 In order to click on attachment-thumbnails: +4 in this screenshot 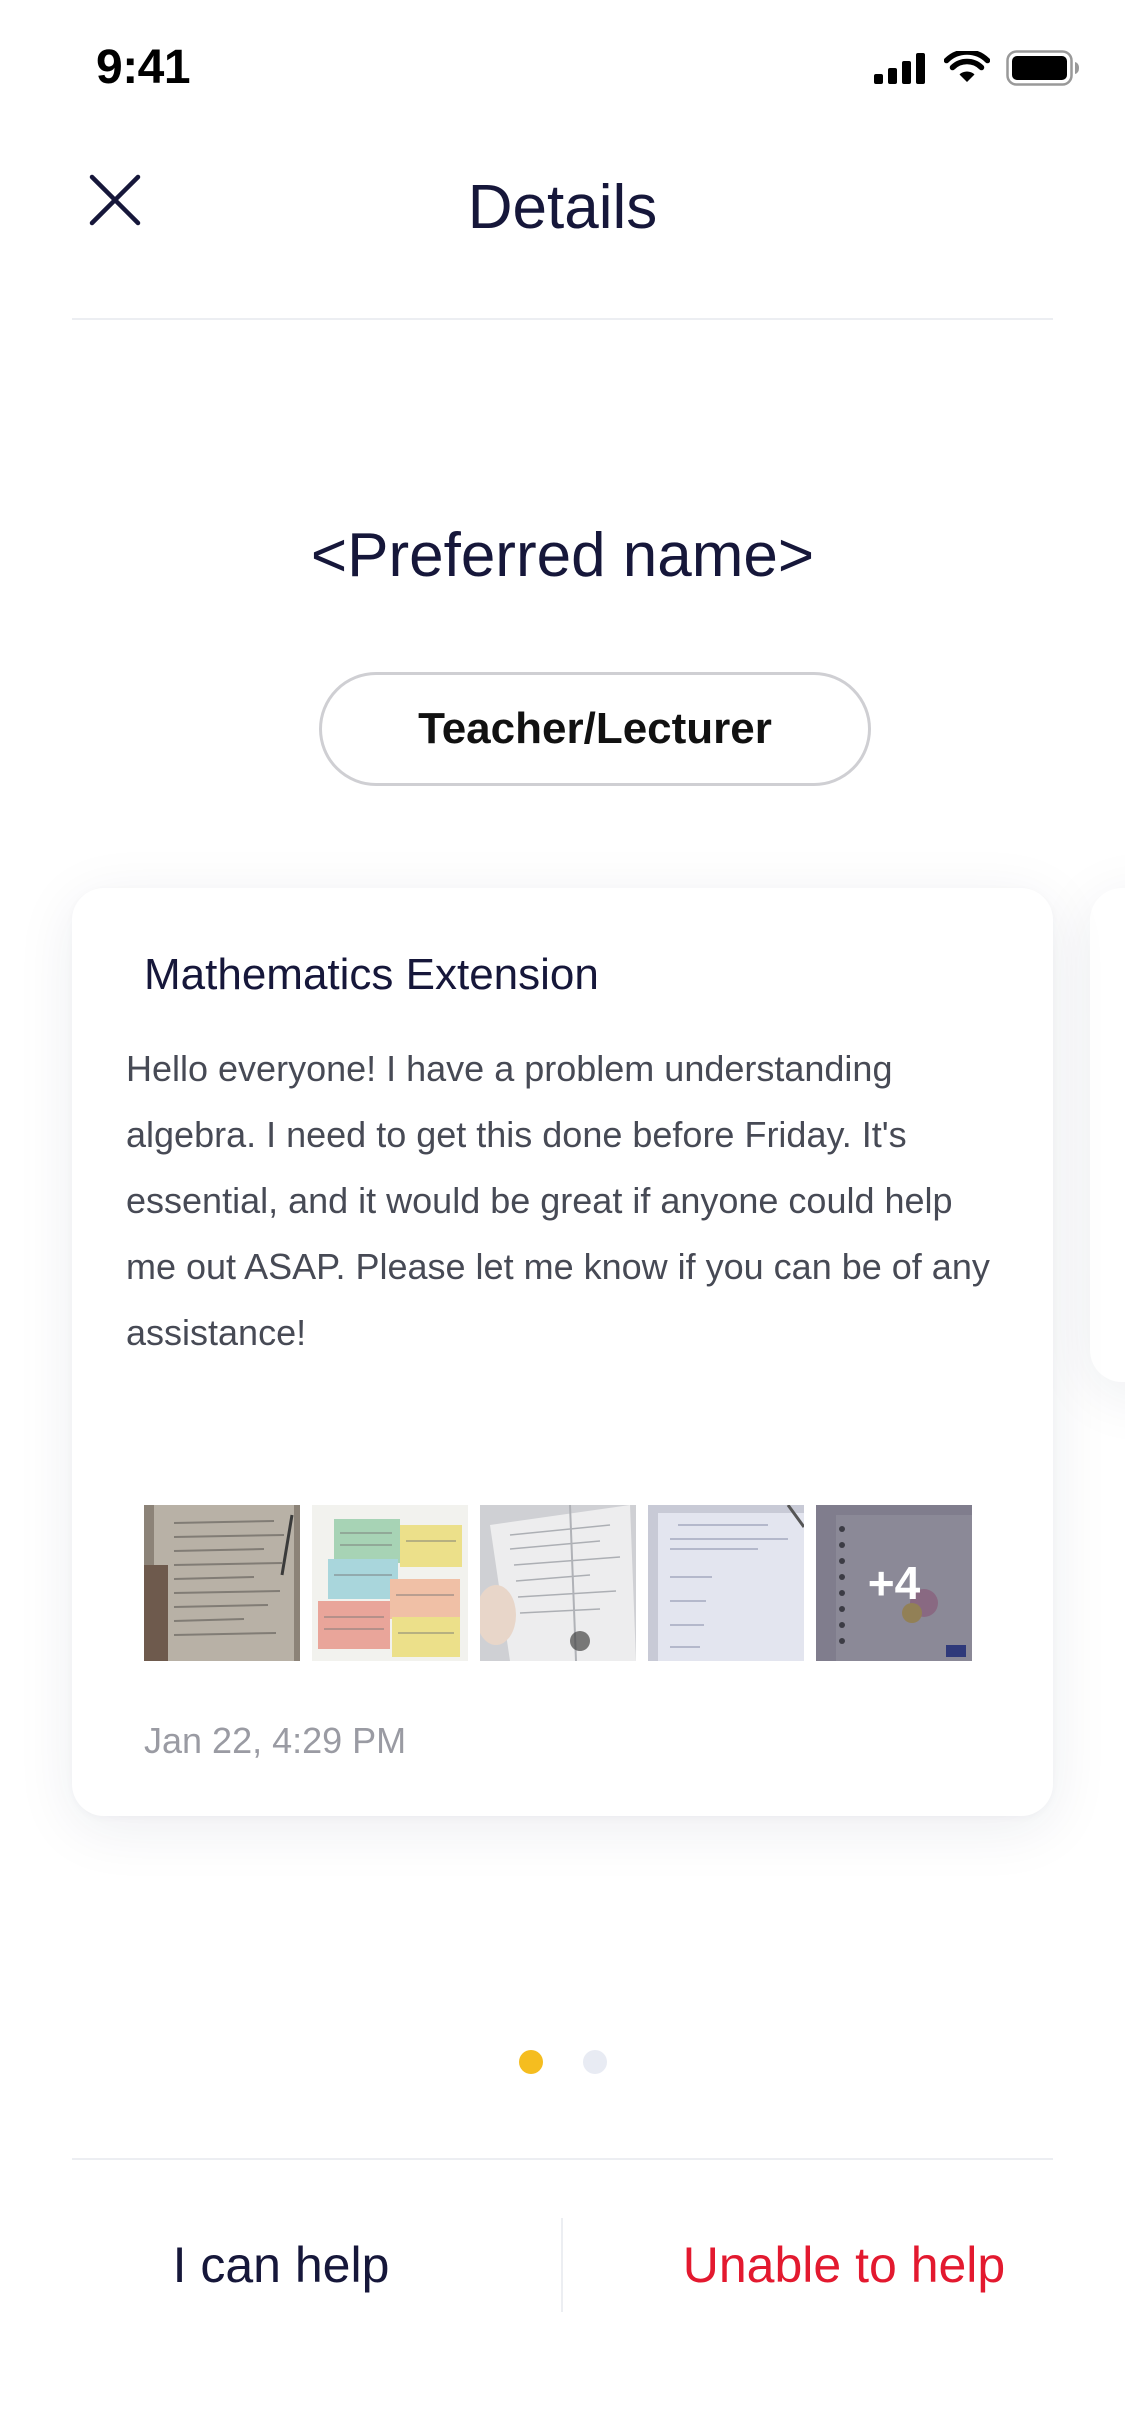, I will do `click(558, 1583)`.